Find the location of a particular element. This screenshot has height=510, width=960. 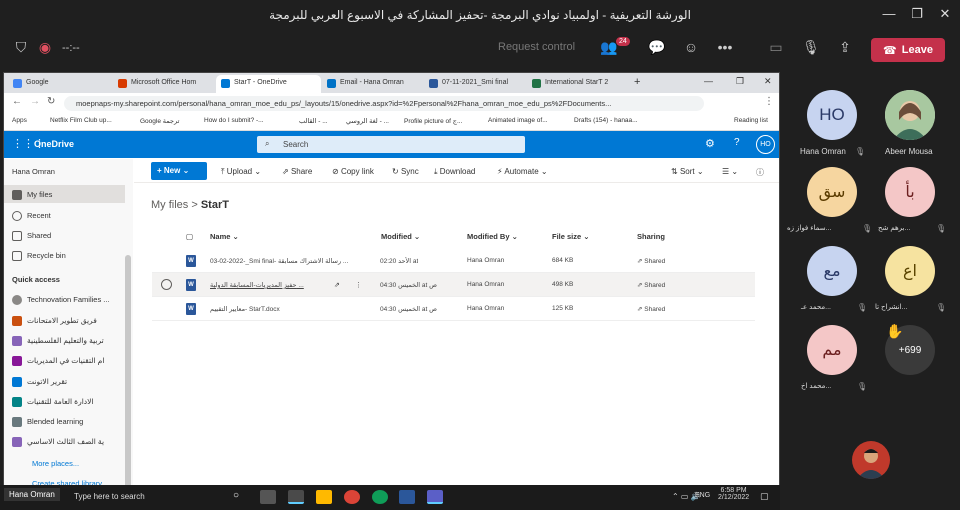

forward-icon: → is located at coordinates (35, 101).